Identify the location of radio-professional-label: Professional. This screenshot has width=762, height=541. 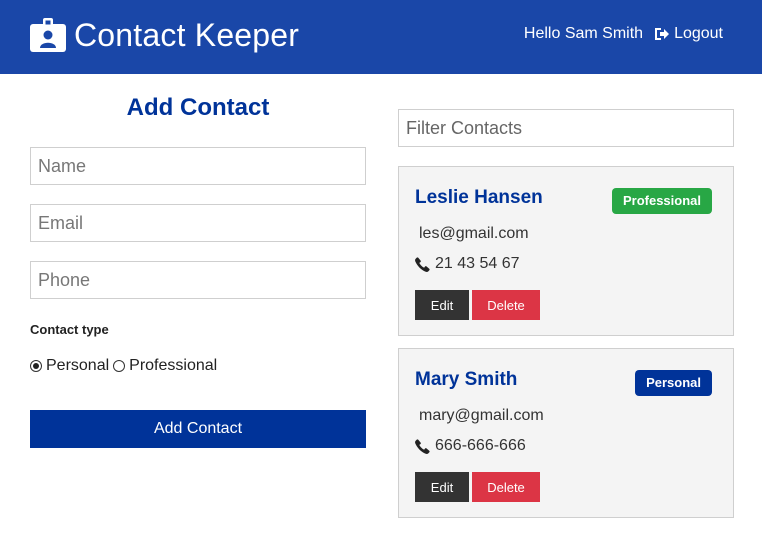
(173, 365).